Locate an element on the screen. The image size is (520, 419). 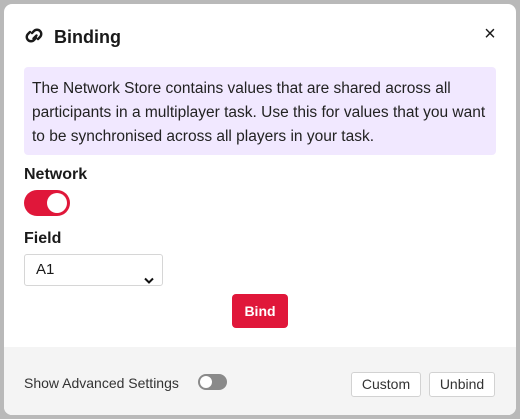
dialog-header: Binding × is located at coordinates (260, 35).